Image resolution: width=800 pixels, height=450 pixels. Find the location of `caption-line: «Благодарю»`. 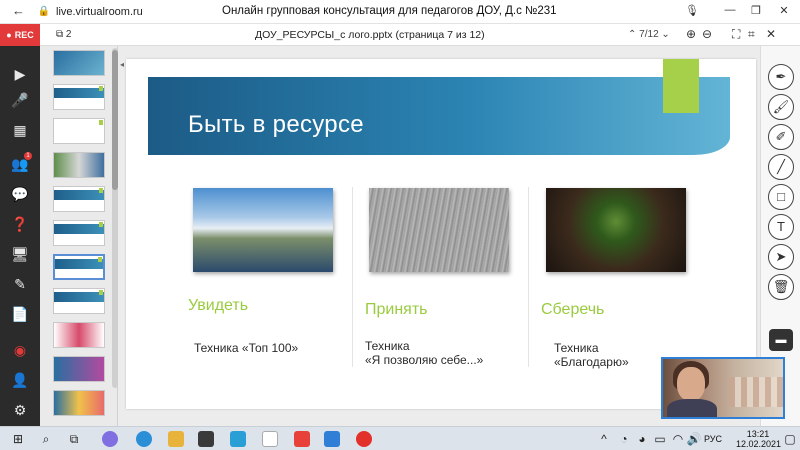

caption-line: «Благодарю» is located at coordinates (591, 362).